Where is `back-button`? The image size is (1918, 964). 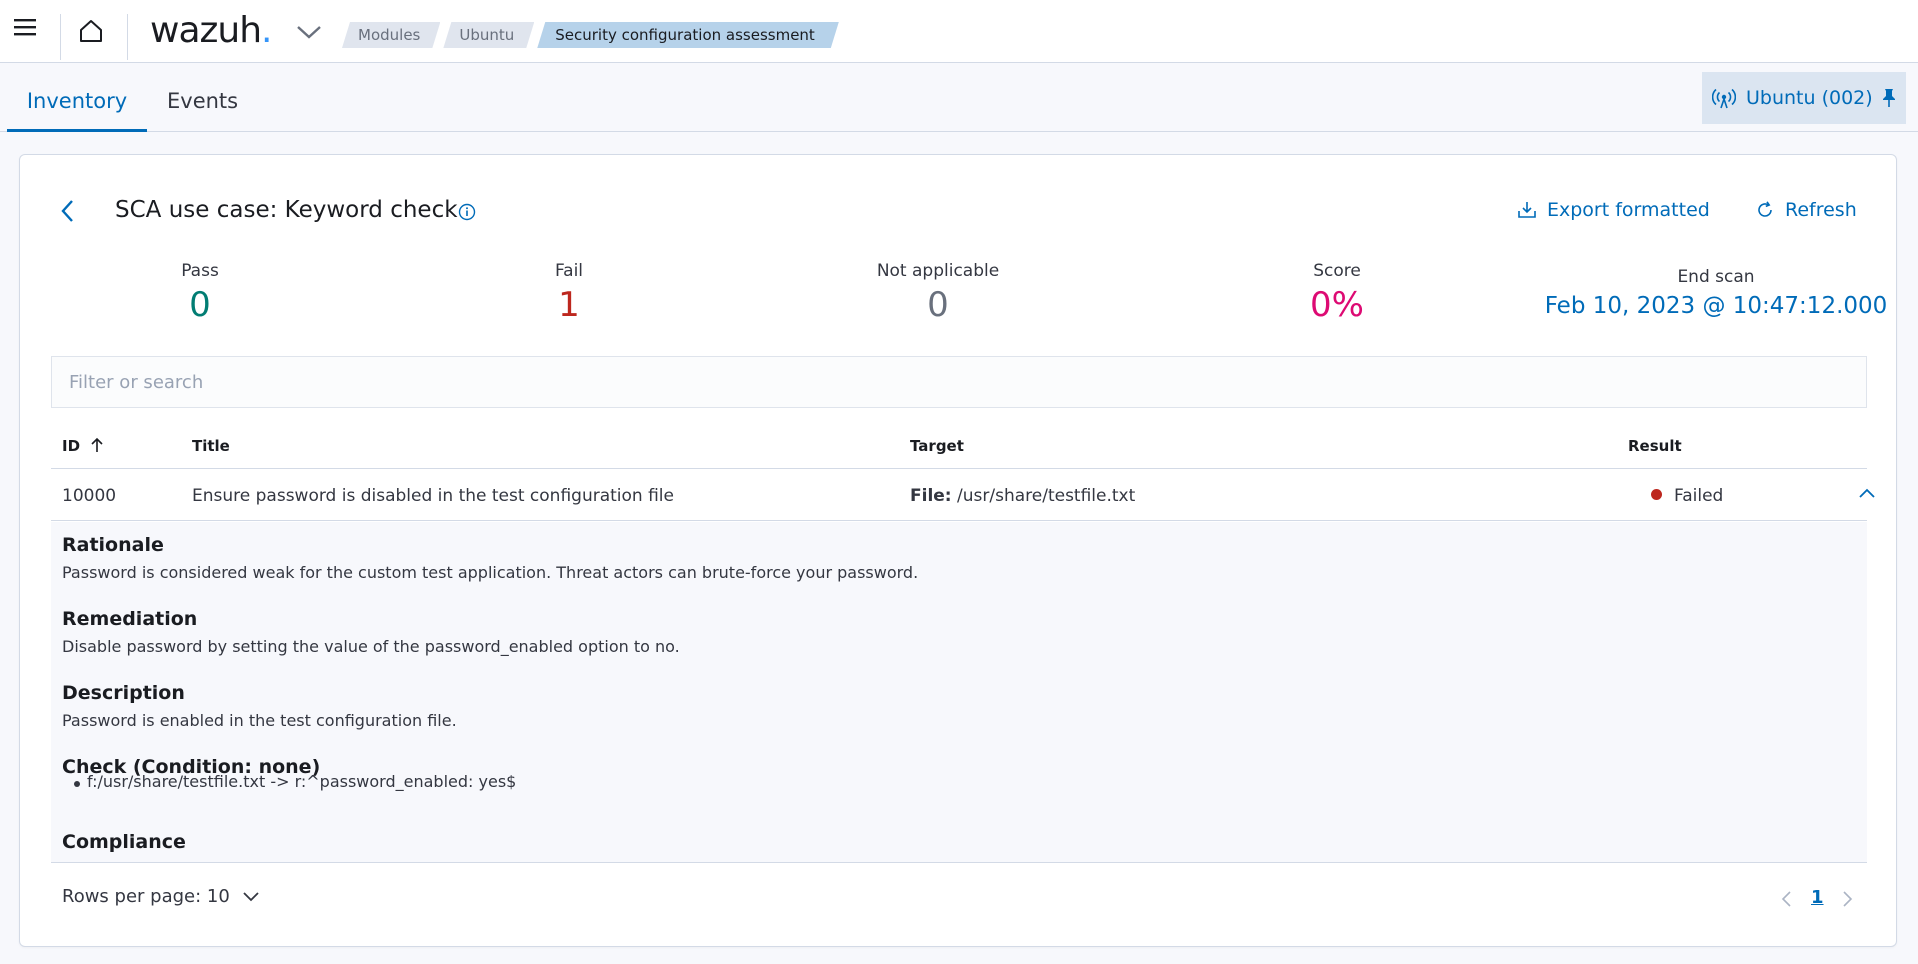 back-button is located at coordinates (69, 212).